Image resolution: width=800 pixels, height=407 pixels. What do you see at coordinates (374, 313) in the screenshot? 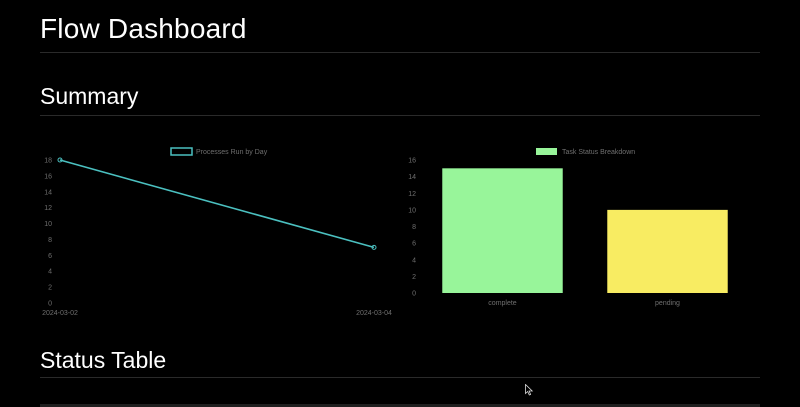
I see `x-tick-label: 2024-03-04` at bounding box center [374, 313].